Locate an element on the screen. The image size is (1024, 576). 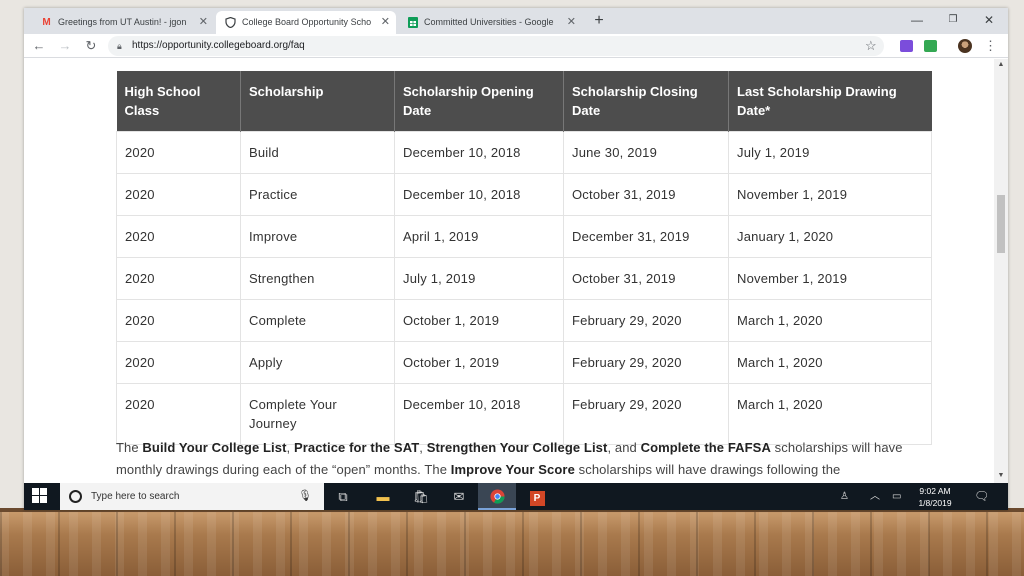
tab-title: College Board Opportunity Scho is located at coordinates (307, 22).